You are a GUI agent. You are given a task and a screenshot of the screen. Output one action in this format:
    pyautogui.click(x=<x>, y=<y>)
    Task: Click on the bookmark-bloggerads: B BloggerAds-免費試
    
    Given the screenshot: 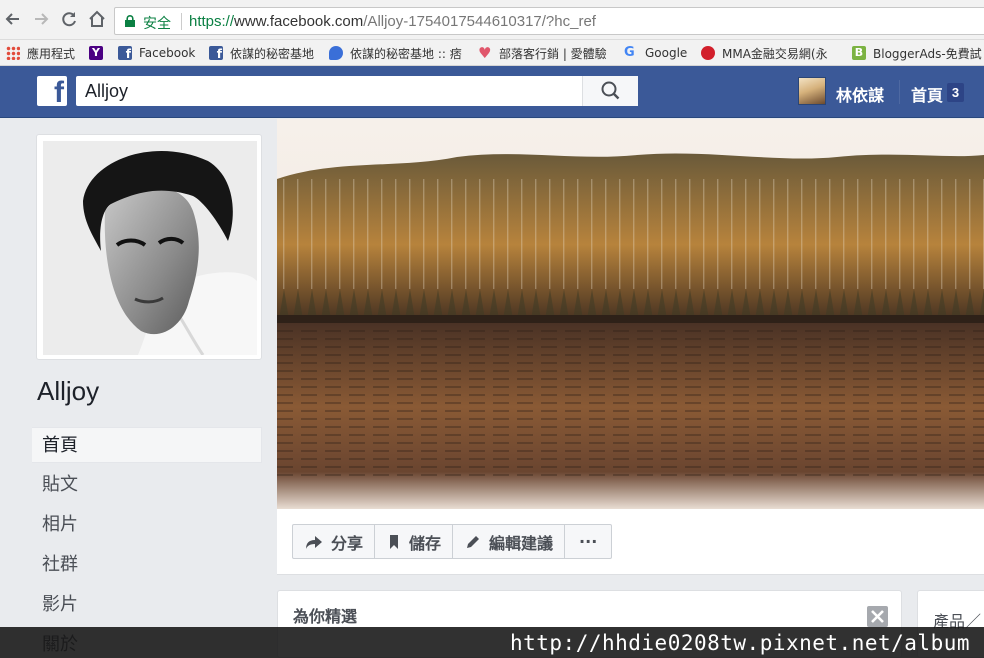 What is the action you would take?
    pyautogui.click(x=917, y=53)
    